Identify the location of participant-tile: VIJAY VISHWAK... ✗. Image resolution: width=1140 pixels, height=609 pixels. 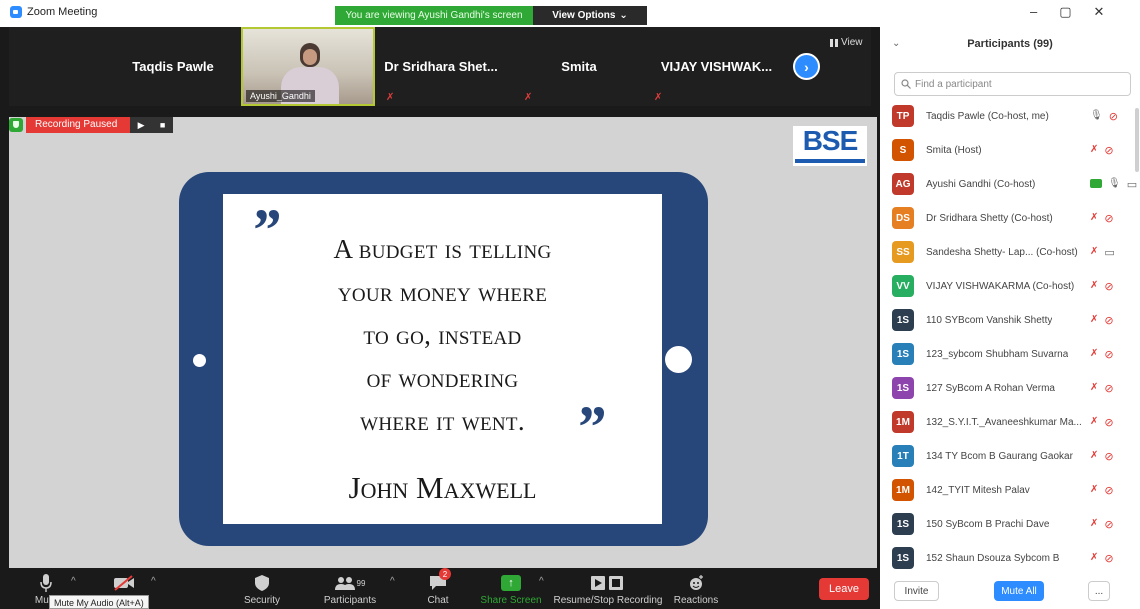
(716, 66).